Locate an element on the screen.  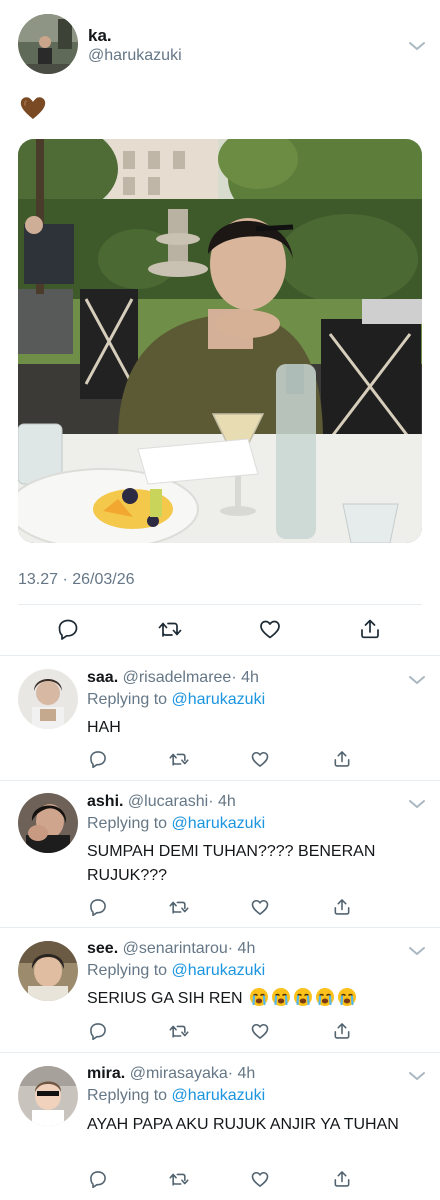
author-avatar is located at coordinates (48, 44).